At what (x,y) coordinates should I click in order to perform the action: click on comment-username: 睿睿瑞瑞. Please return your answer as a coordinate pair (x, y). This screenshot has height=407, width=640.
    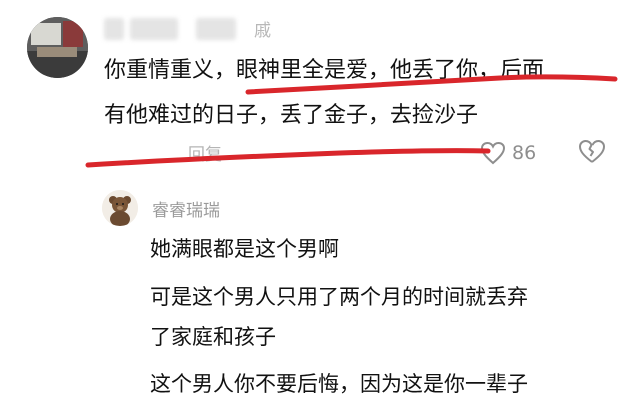
    Looking at the image, I should click on (186, 208).